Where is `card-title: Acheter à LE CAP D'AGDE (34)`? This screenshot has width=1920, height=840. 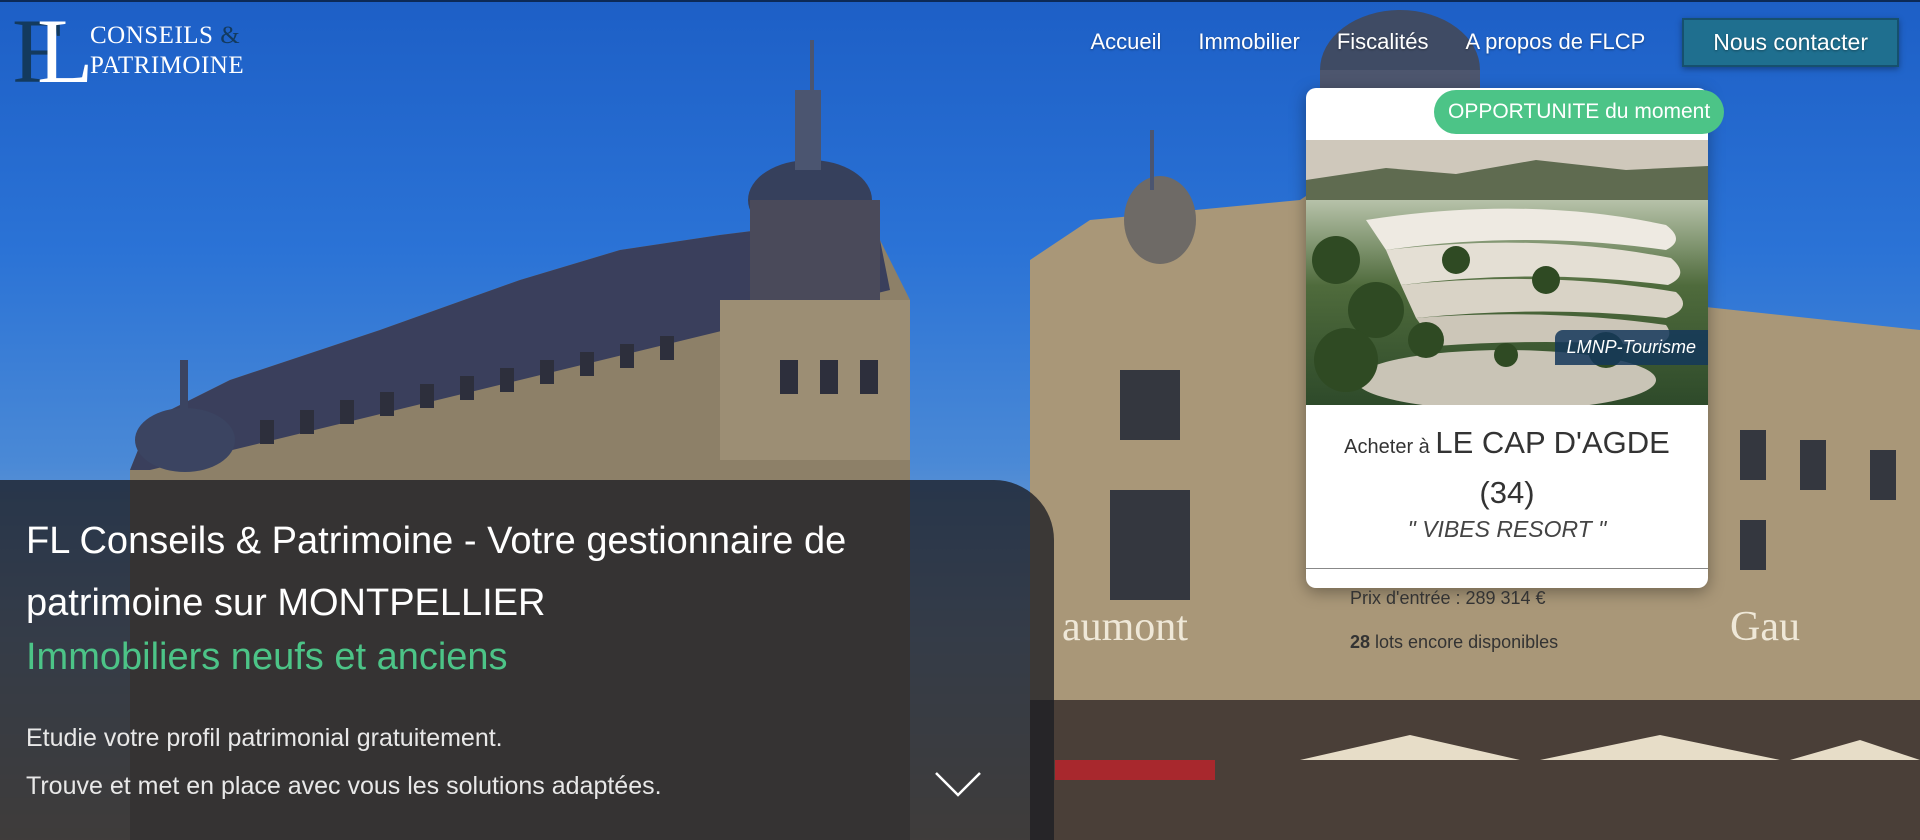
card-title: Acheter à LE CAP D'AGDE (34) is located at coordinates (1507, 470).